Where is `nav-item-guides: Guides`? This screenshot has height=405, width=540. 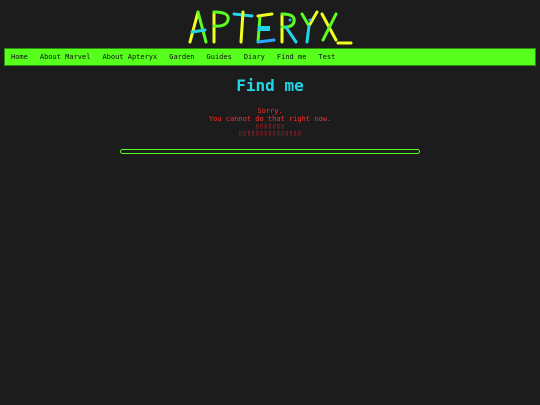 nav-item-guides: Guides is located at coordinates (219, 57).